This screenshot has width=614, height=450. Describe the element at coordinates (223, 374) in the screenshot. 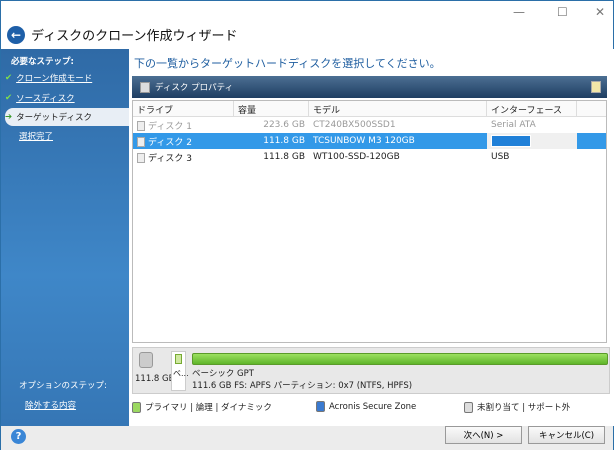

I see `partition-type: ベーシック GPT` at that location.